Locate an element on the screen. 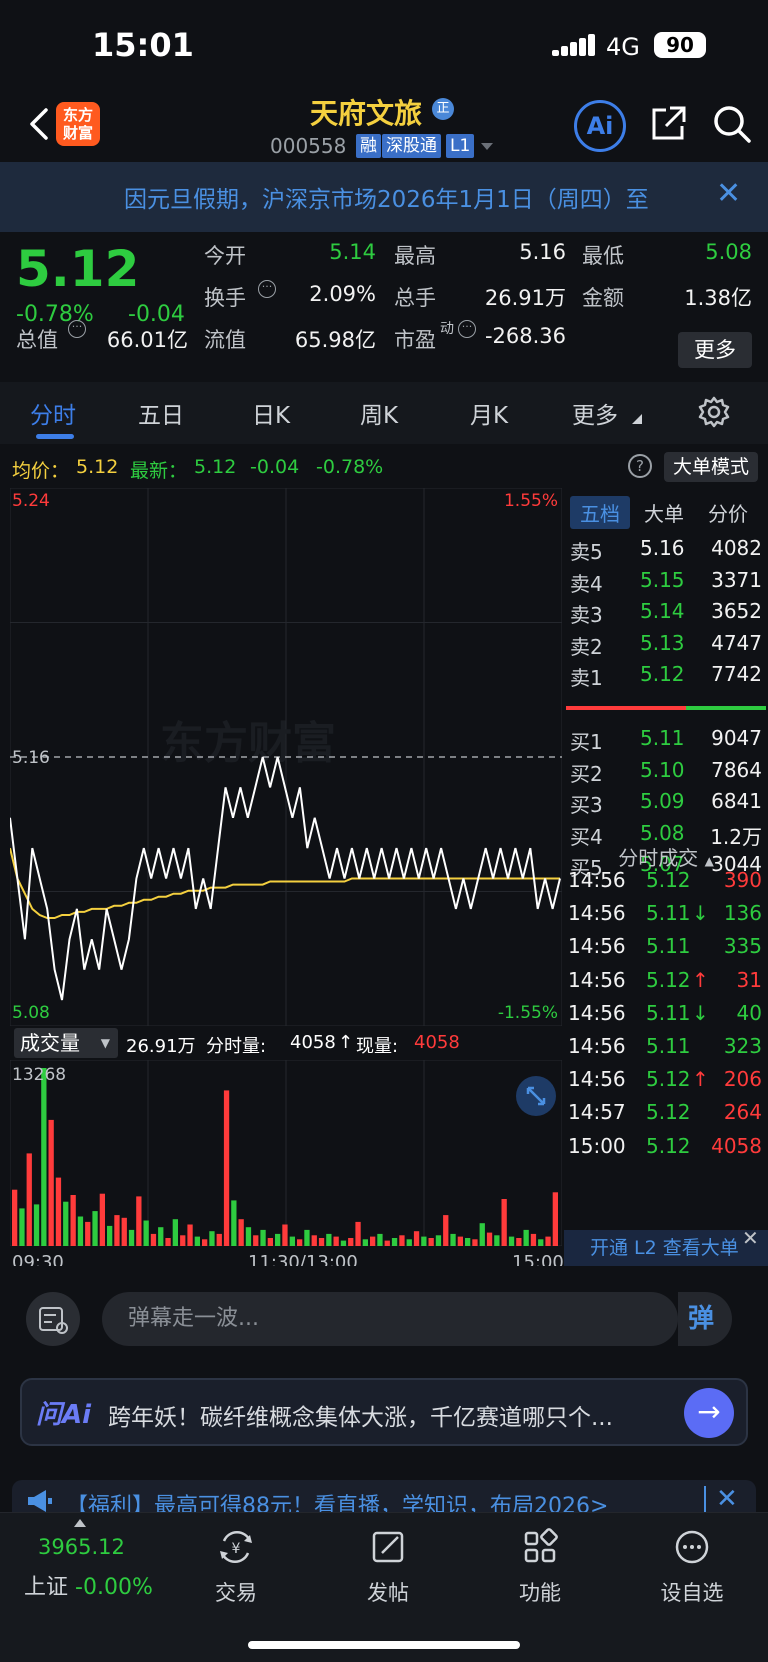 The image size is (768, 1662). ask-row: 卖3 5.14 3652 is located at coordinates (666, 613).